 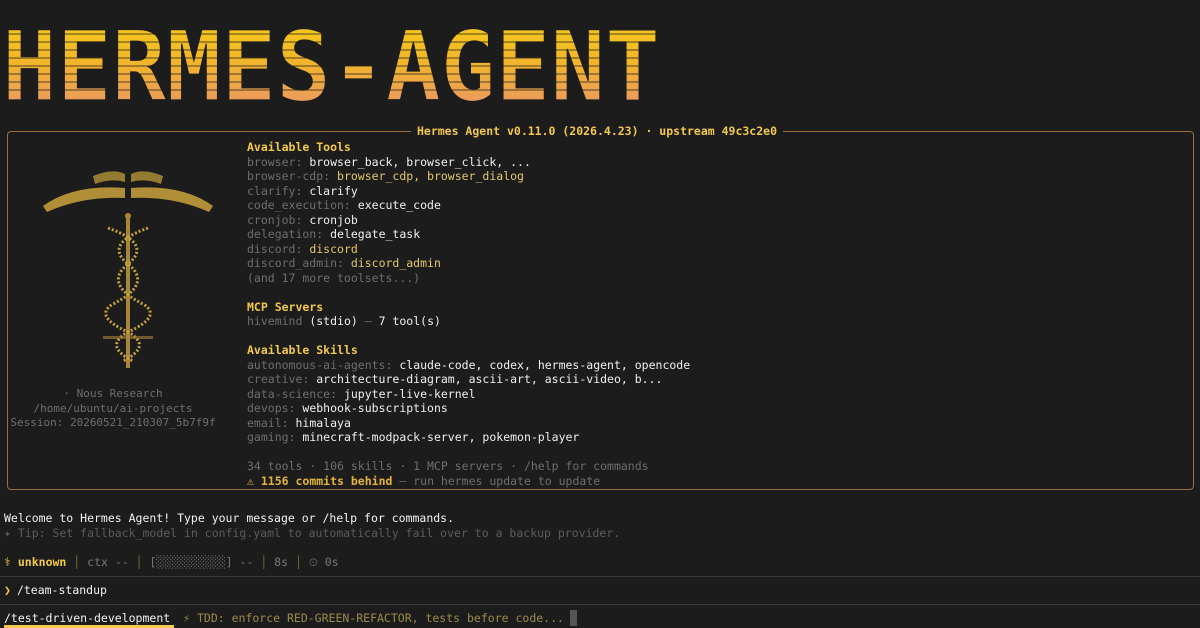 What do you see at coordinates (246, 562) in the screenshot?
I see `context-bar-value: --` at bounding box center [246, 562].